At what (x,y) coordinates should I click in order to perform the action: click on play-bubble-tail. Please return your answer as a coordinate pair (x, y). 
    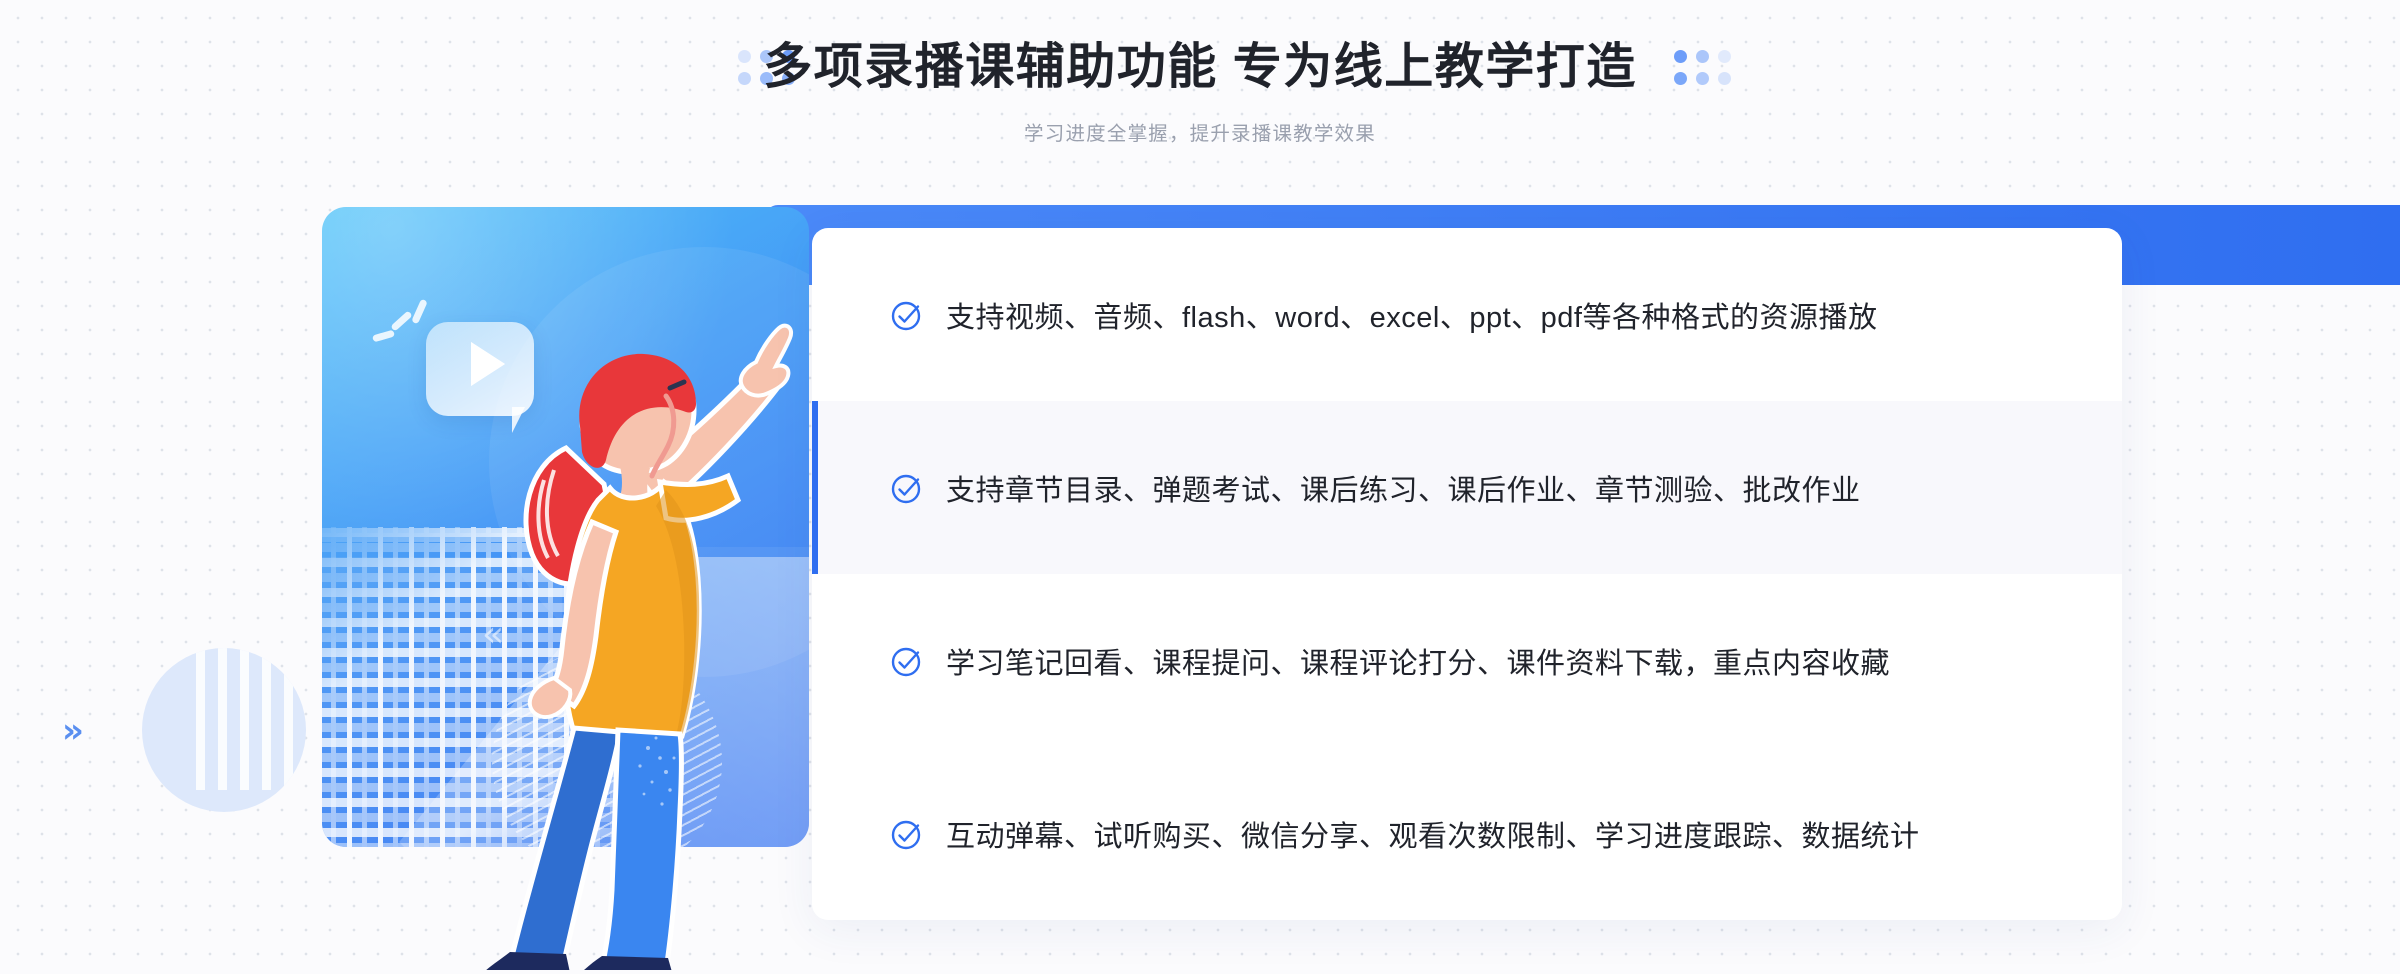
    Looking at the image, I should click on (523, 420).